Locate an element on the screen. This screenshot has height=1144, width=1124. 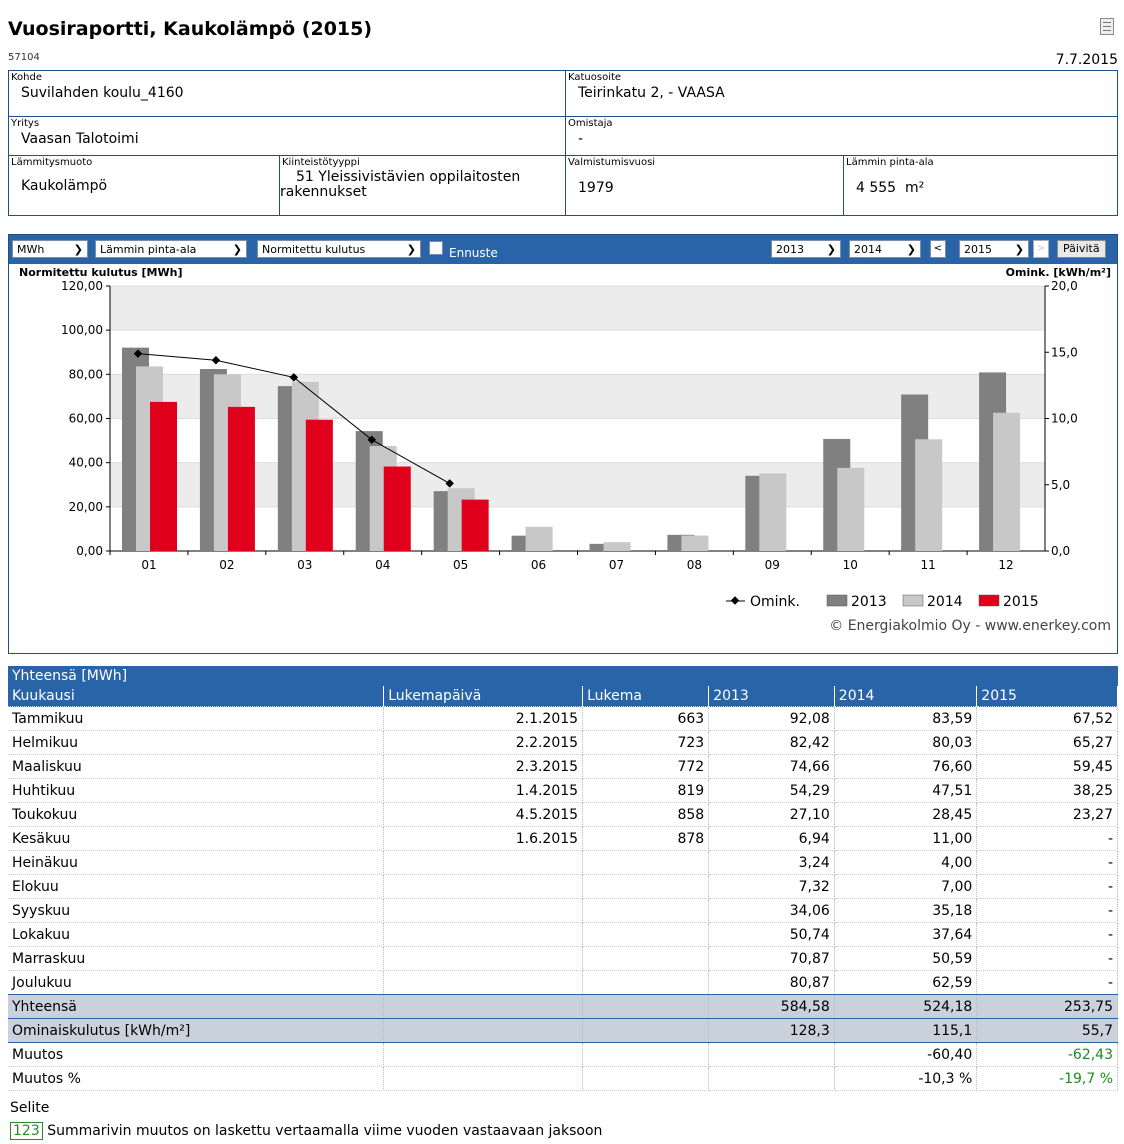
bar-2015 is located at coordinates (241, 478).